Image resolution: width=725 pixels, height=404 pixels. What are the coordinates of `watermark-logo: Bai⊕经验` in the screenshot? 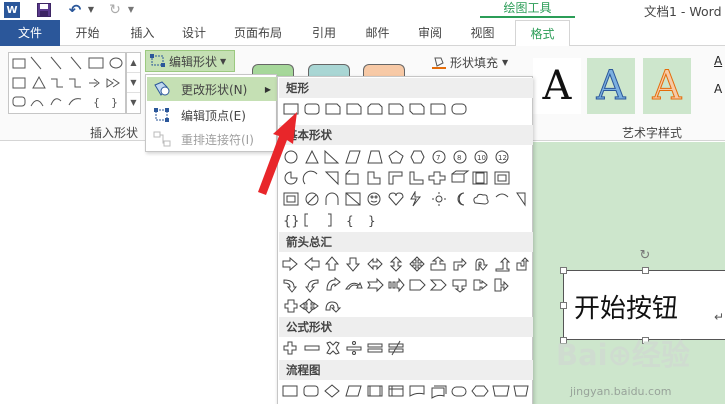 It's located at (623, 355).